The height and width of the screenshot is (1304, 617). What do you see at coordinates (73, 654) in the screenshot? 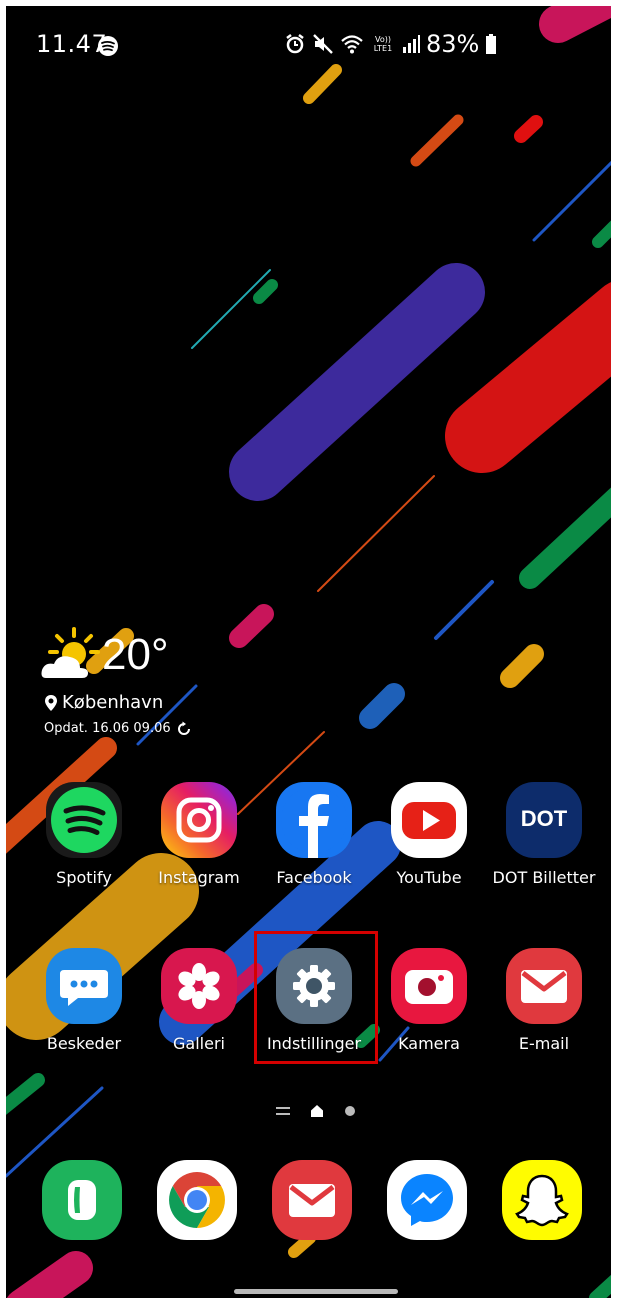
I see `partly-cloudy-icon` at bounding box center [73, 654].